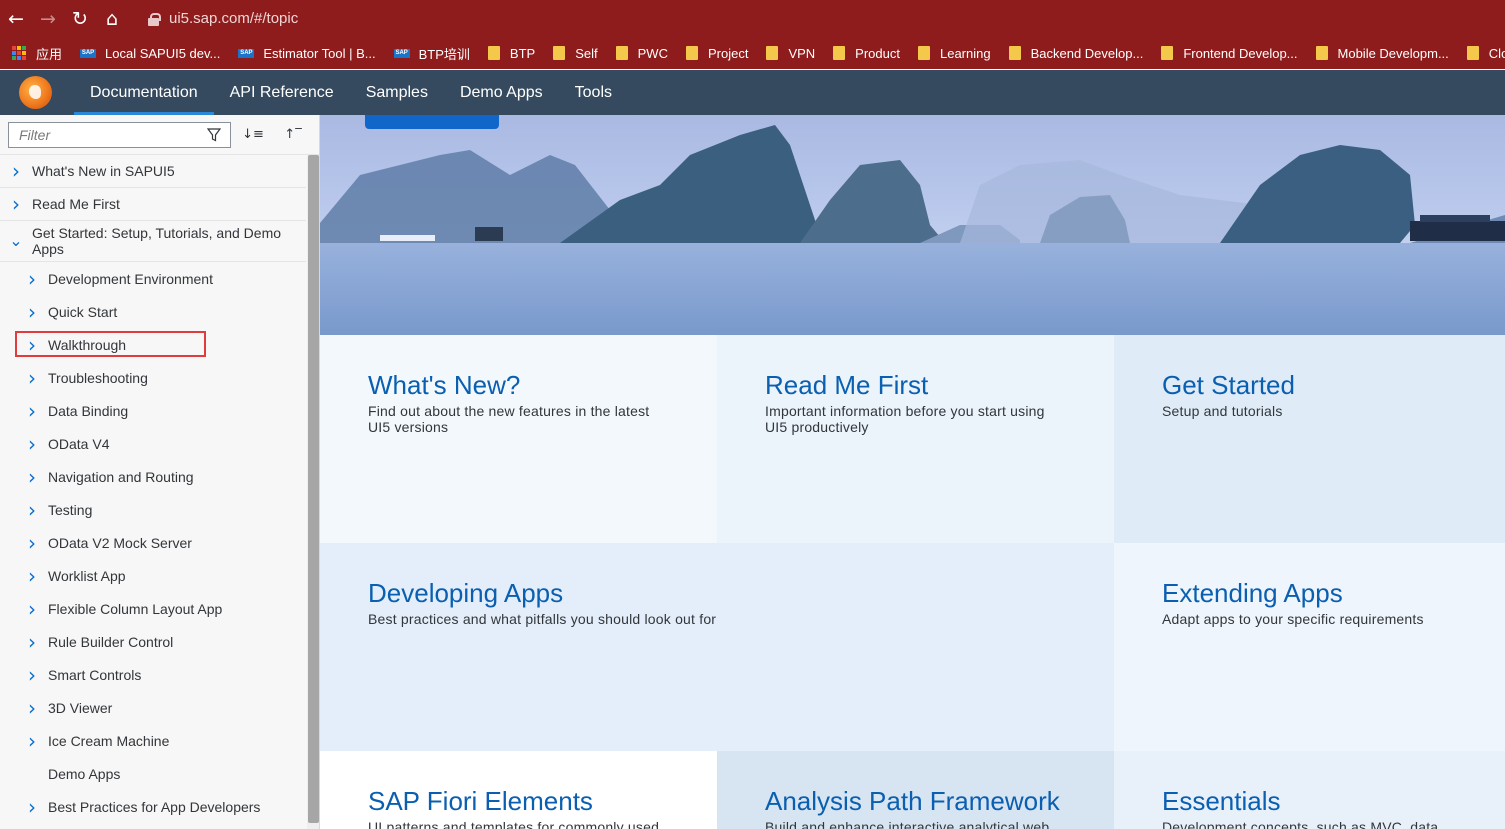 The width and height of the screenshot is (1505, 829). What do you see at coordinates (37, 53) in the screenshot?
I see `bookmark-item: 应用` at bounding box center [37, 53].